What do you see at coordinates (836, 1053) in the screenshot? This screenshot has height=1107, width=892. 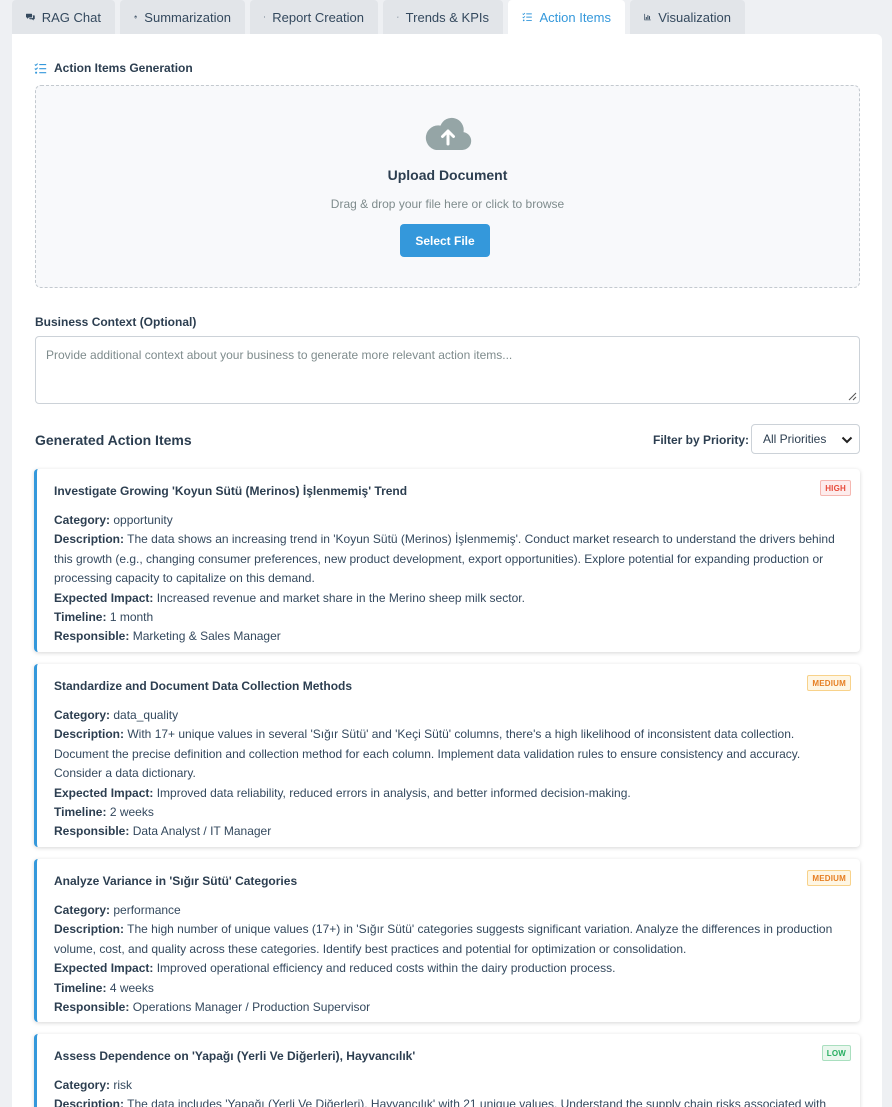 I see `priority-badge: LOW` at bounding box center [836, 1053].